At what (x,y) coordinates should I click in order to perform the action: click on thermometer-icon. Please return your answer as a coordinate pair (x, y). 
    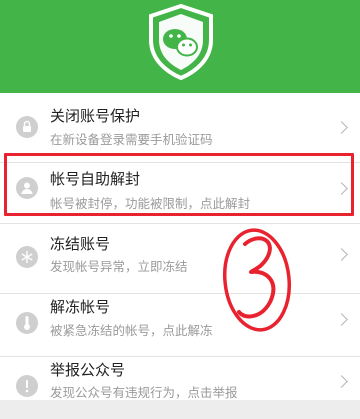
    Looking at the image, I should click on (27, 323).